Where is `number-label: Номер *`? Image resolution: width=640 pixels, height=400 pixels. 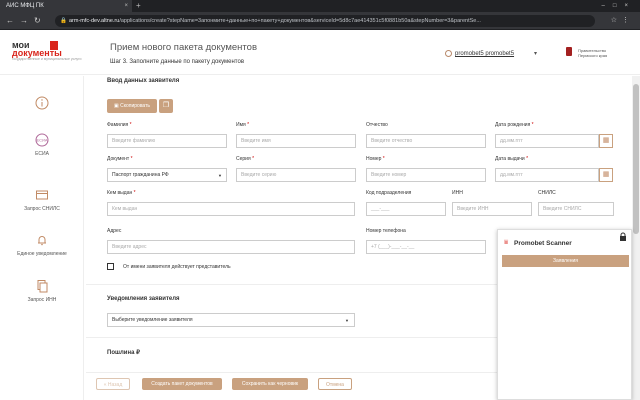 number-label: Номер * is located at coordinates (375, 159).